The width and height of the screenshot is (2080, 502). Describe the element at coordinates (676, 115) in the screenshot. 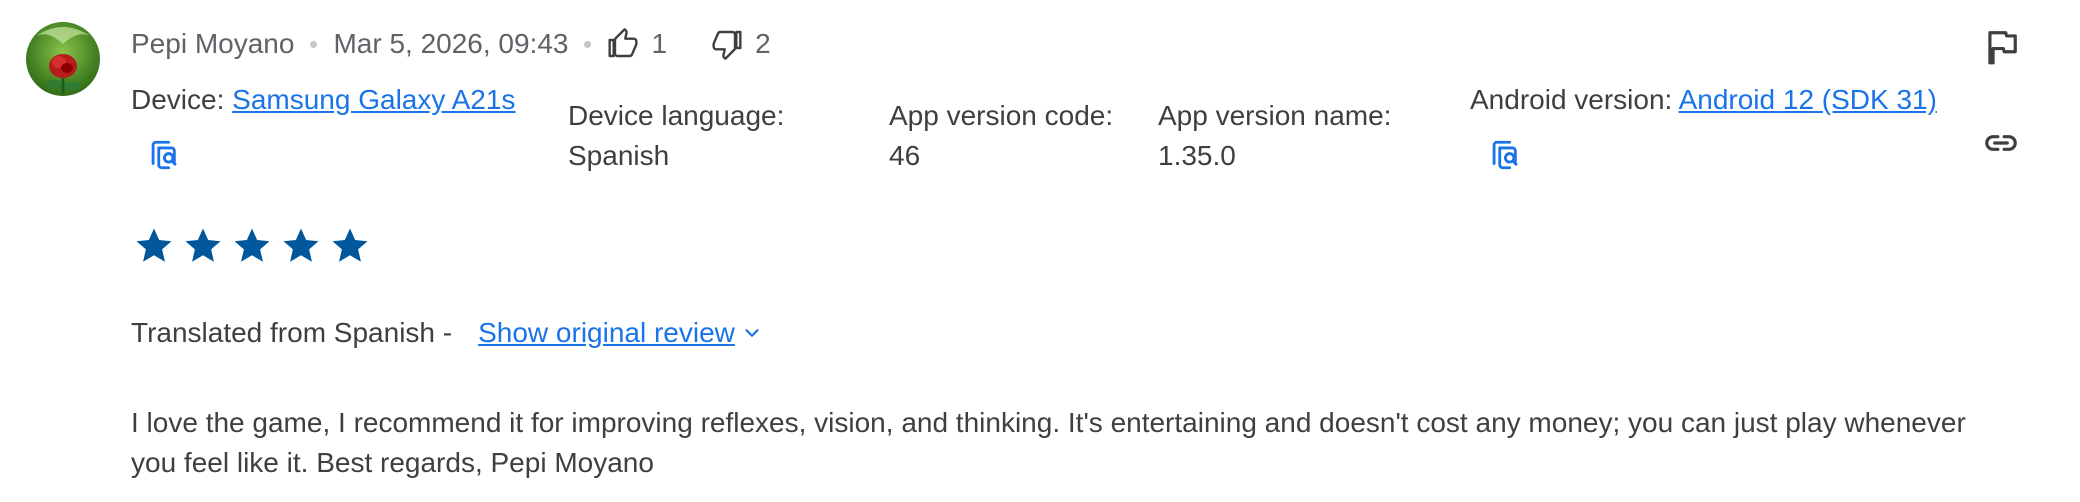

I see `device-language-label: Device language:` at that location.